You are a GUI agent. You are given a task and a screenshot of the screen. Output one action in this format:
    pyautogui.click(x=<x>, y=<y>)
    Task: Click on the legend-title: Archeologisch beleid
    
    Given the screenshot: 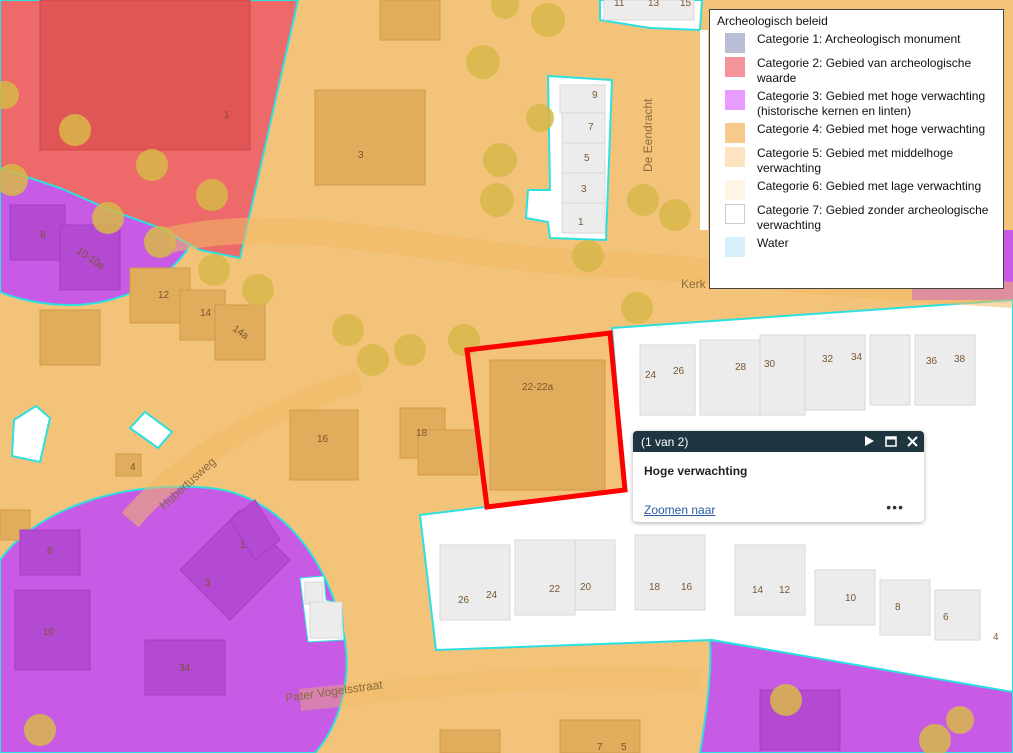 What is the action you would take?
    pyautogui.click(x=772, y=21)
    